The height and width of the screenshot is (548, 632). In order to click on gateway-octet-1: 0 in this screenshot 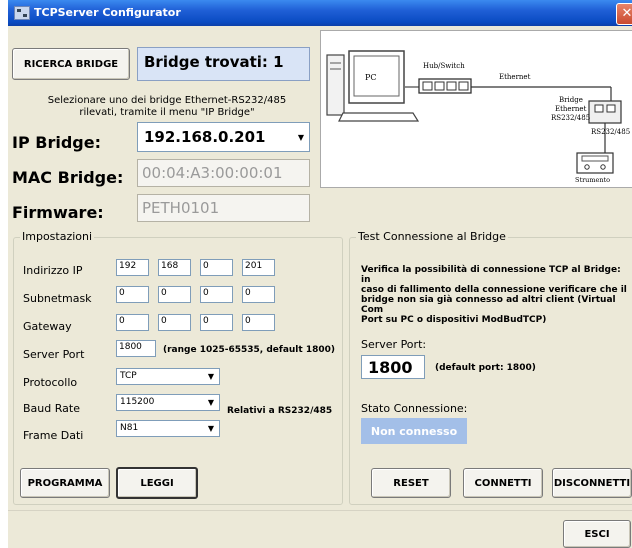, I will do `click(132, 322)`.